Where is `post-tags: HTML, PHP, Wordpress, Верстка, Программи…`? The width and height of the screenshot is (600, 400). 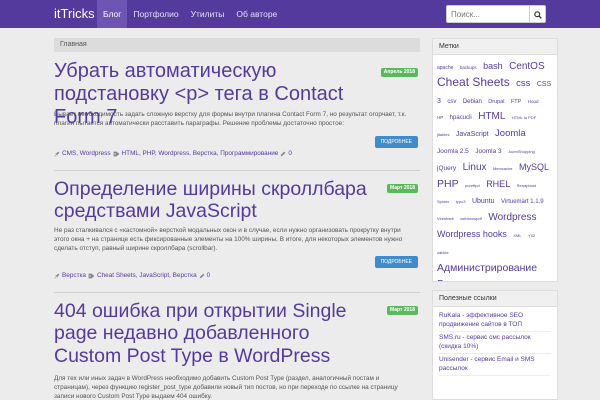
post-tags: HTML, PHP, Wordpress, Верстка, Программи… is located at coordinates (200, 153).